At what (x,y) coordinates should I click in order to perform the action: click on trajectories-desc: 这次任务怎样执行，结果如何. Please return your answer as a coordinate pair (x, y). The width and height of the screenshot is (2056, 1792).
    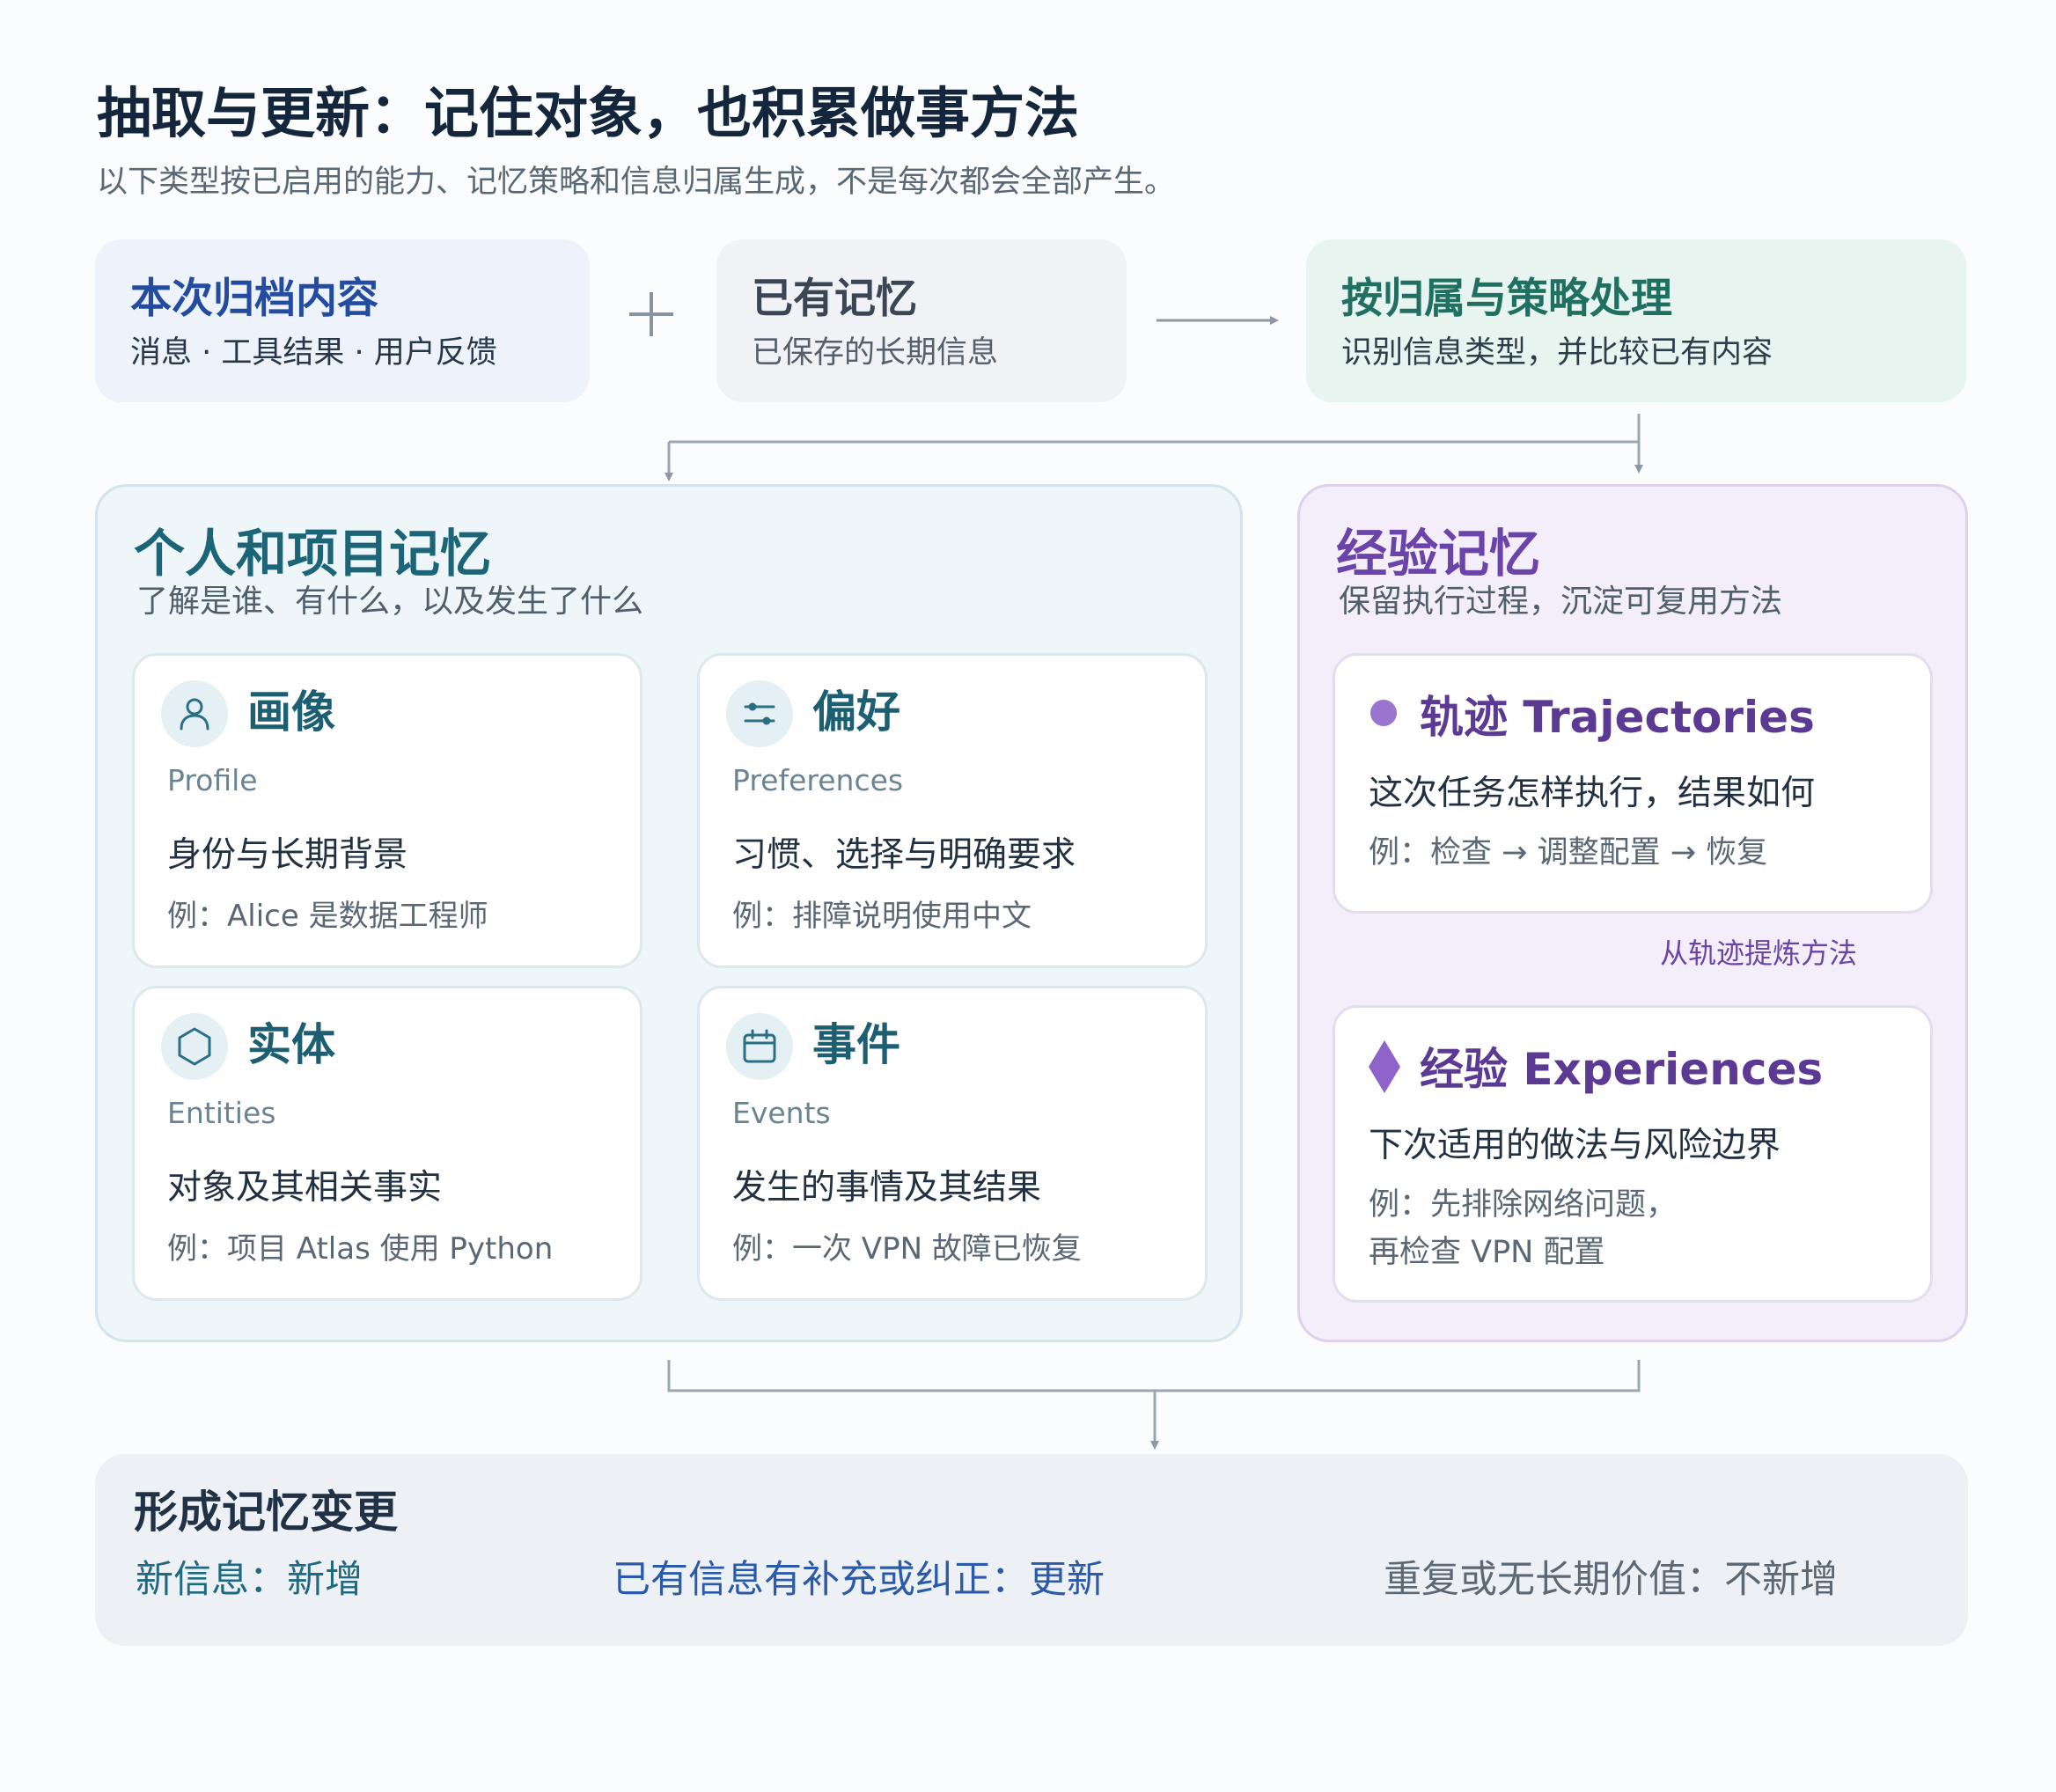
    Looking at the image, I should click on (1592, 793).